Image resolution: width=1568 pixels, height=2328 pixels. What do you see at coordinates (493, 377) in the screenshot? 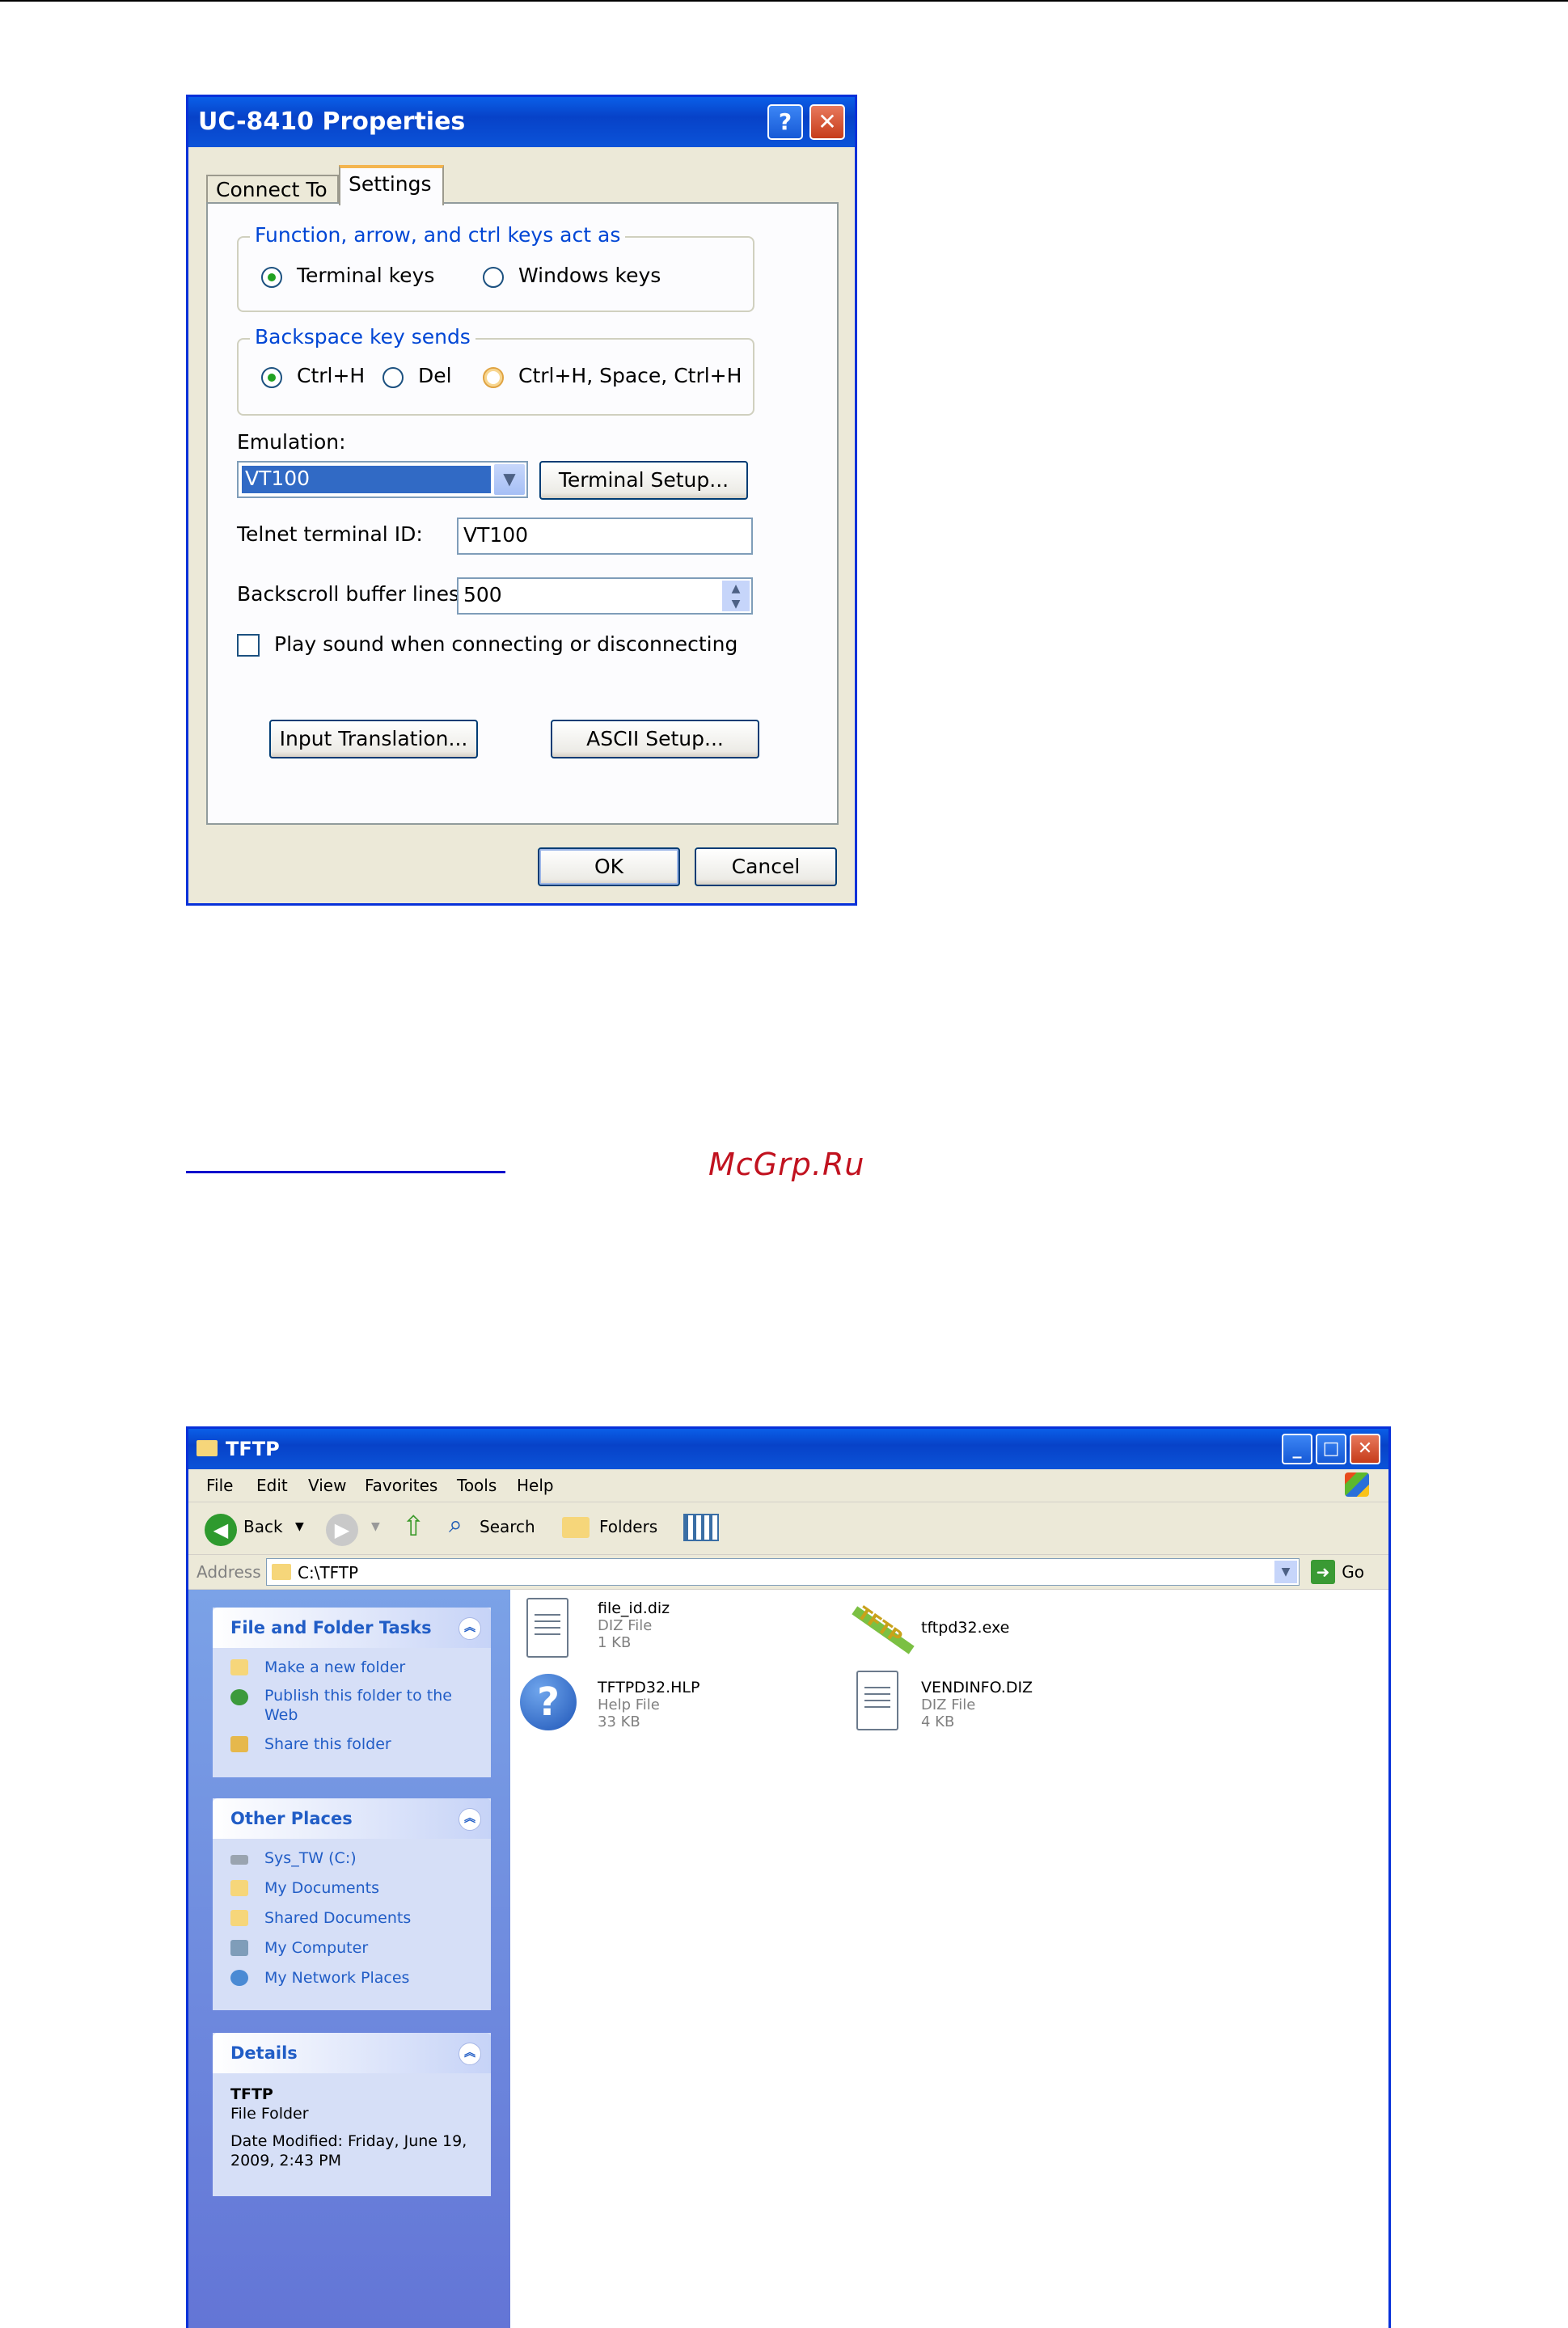
I see `radio-ctrl-h-space` at bounding box center [493, 377].